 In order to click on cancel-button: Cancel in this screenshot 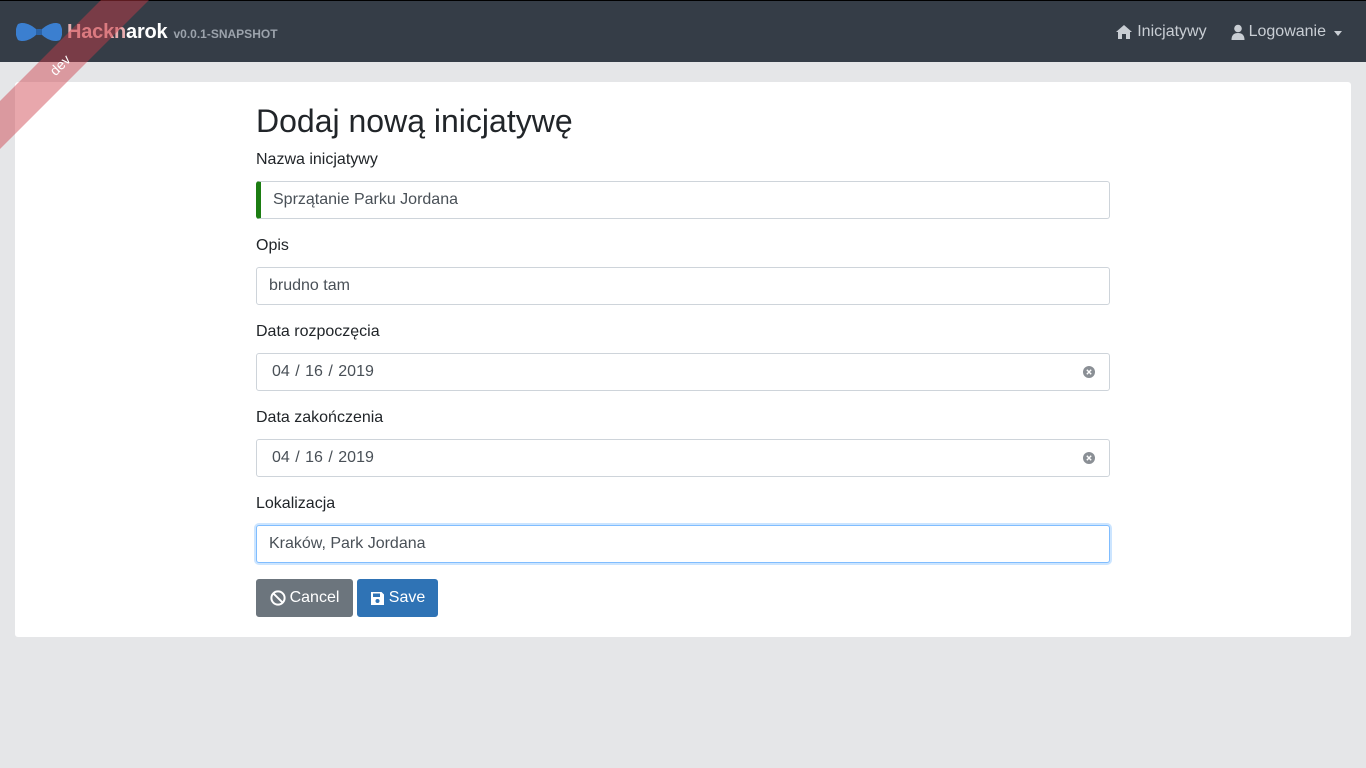, I will do `click(304, 598)`.